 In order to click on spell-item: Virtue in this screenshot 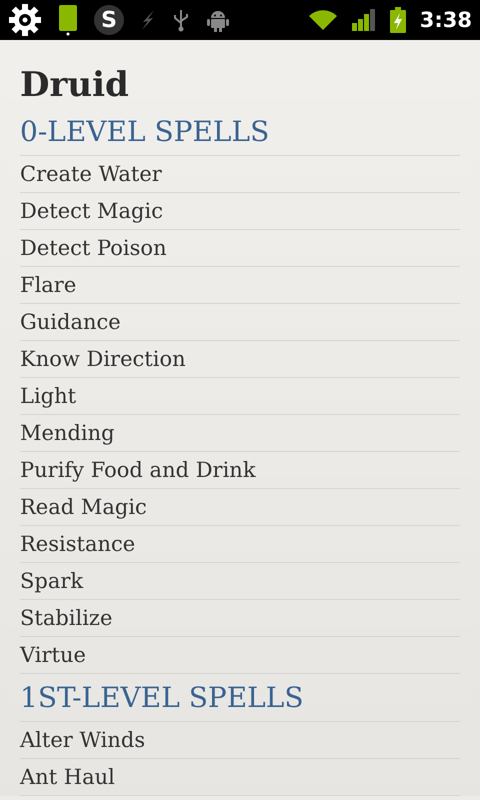, I will do `click(240, 655)`.